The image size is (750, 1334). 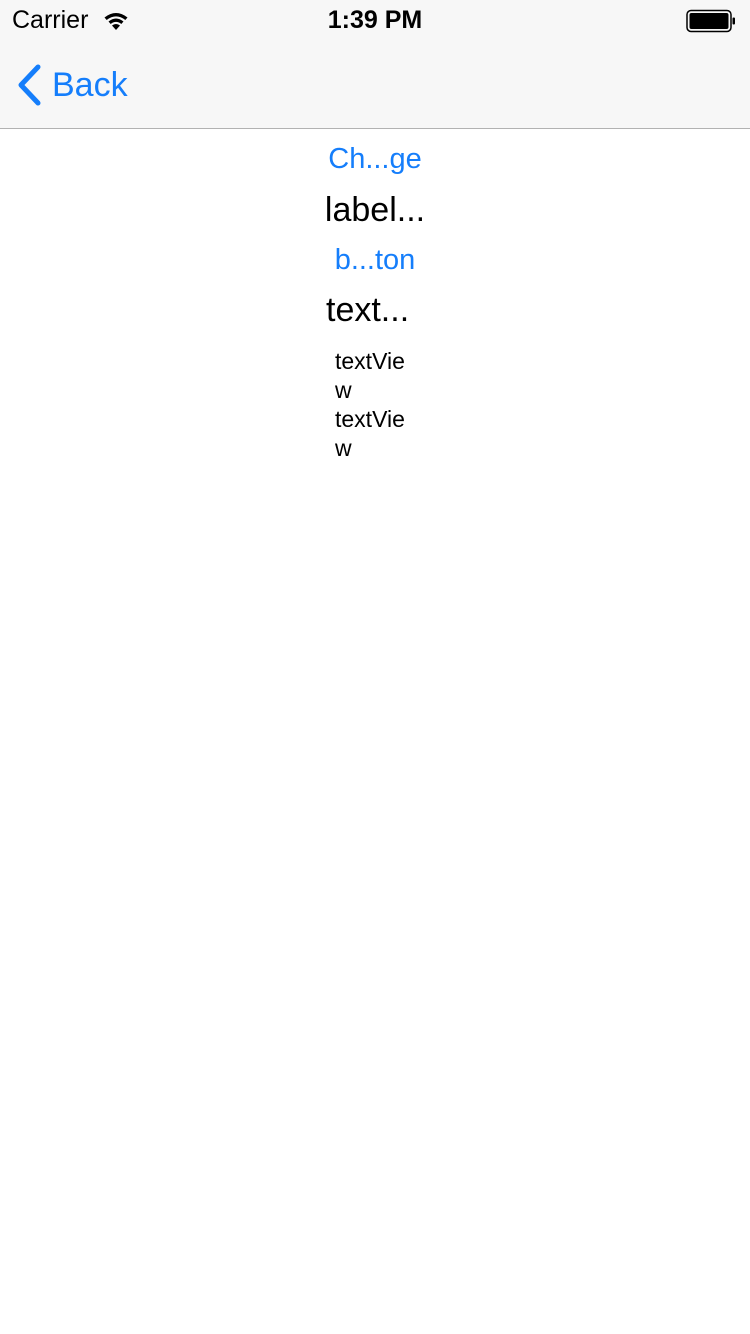 I want to click on back-button: Back, so click(x=71, y=85).